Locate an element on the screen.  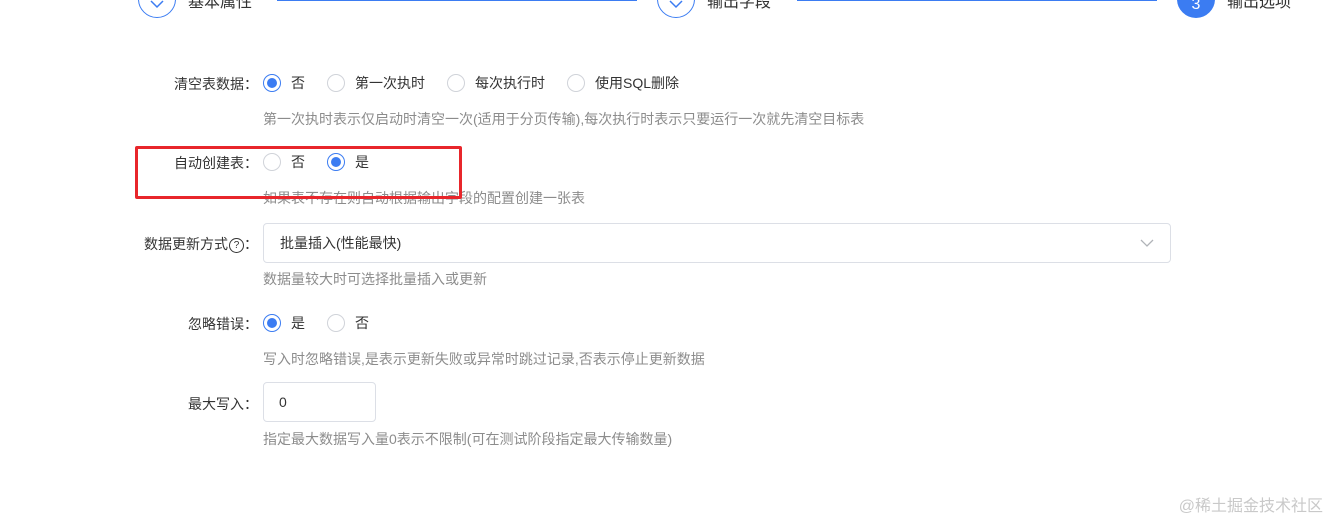
step-3-number: 3 is located at coordinates (1196, 9).